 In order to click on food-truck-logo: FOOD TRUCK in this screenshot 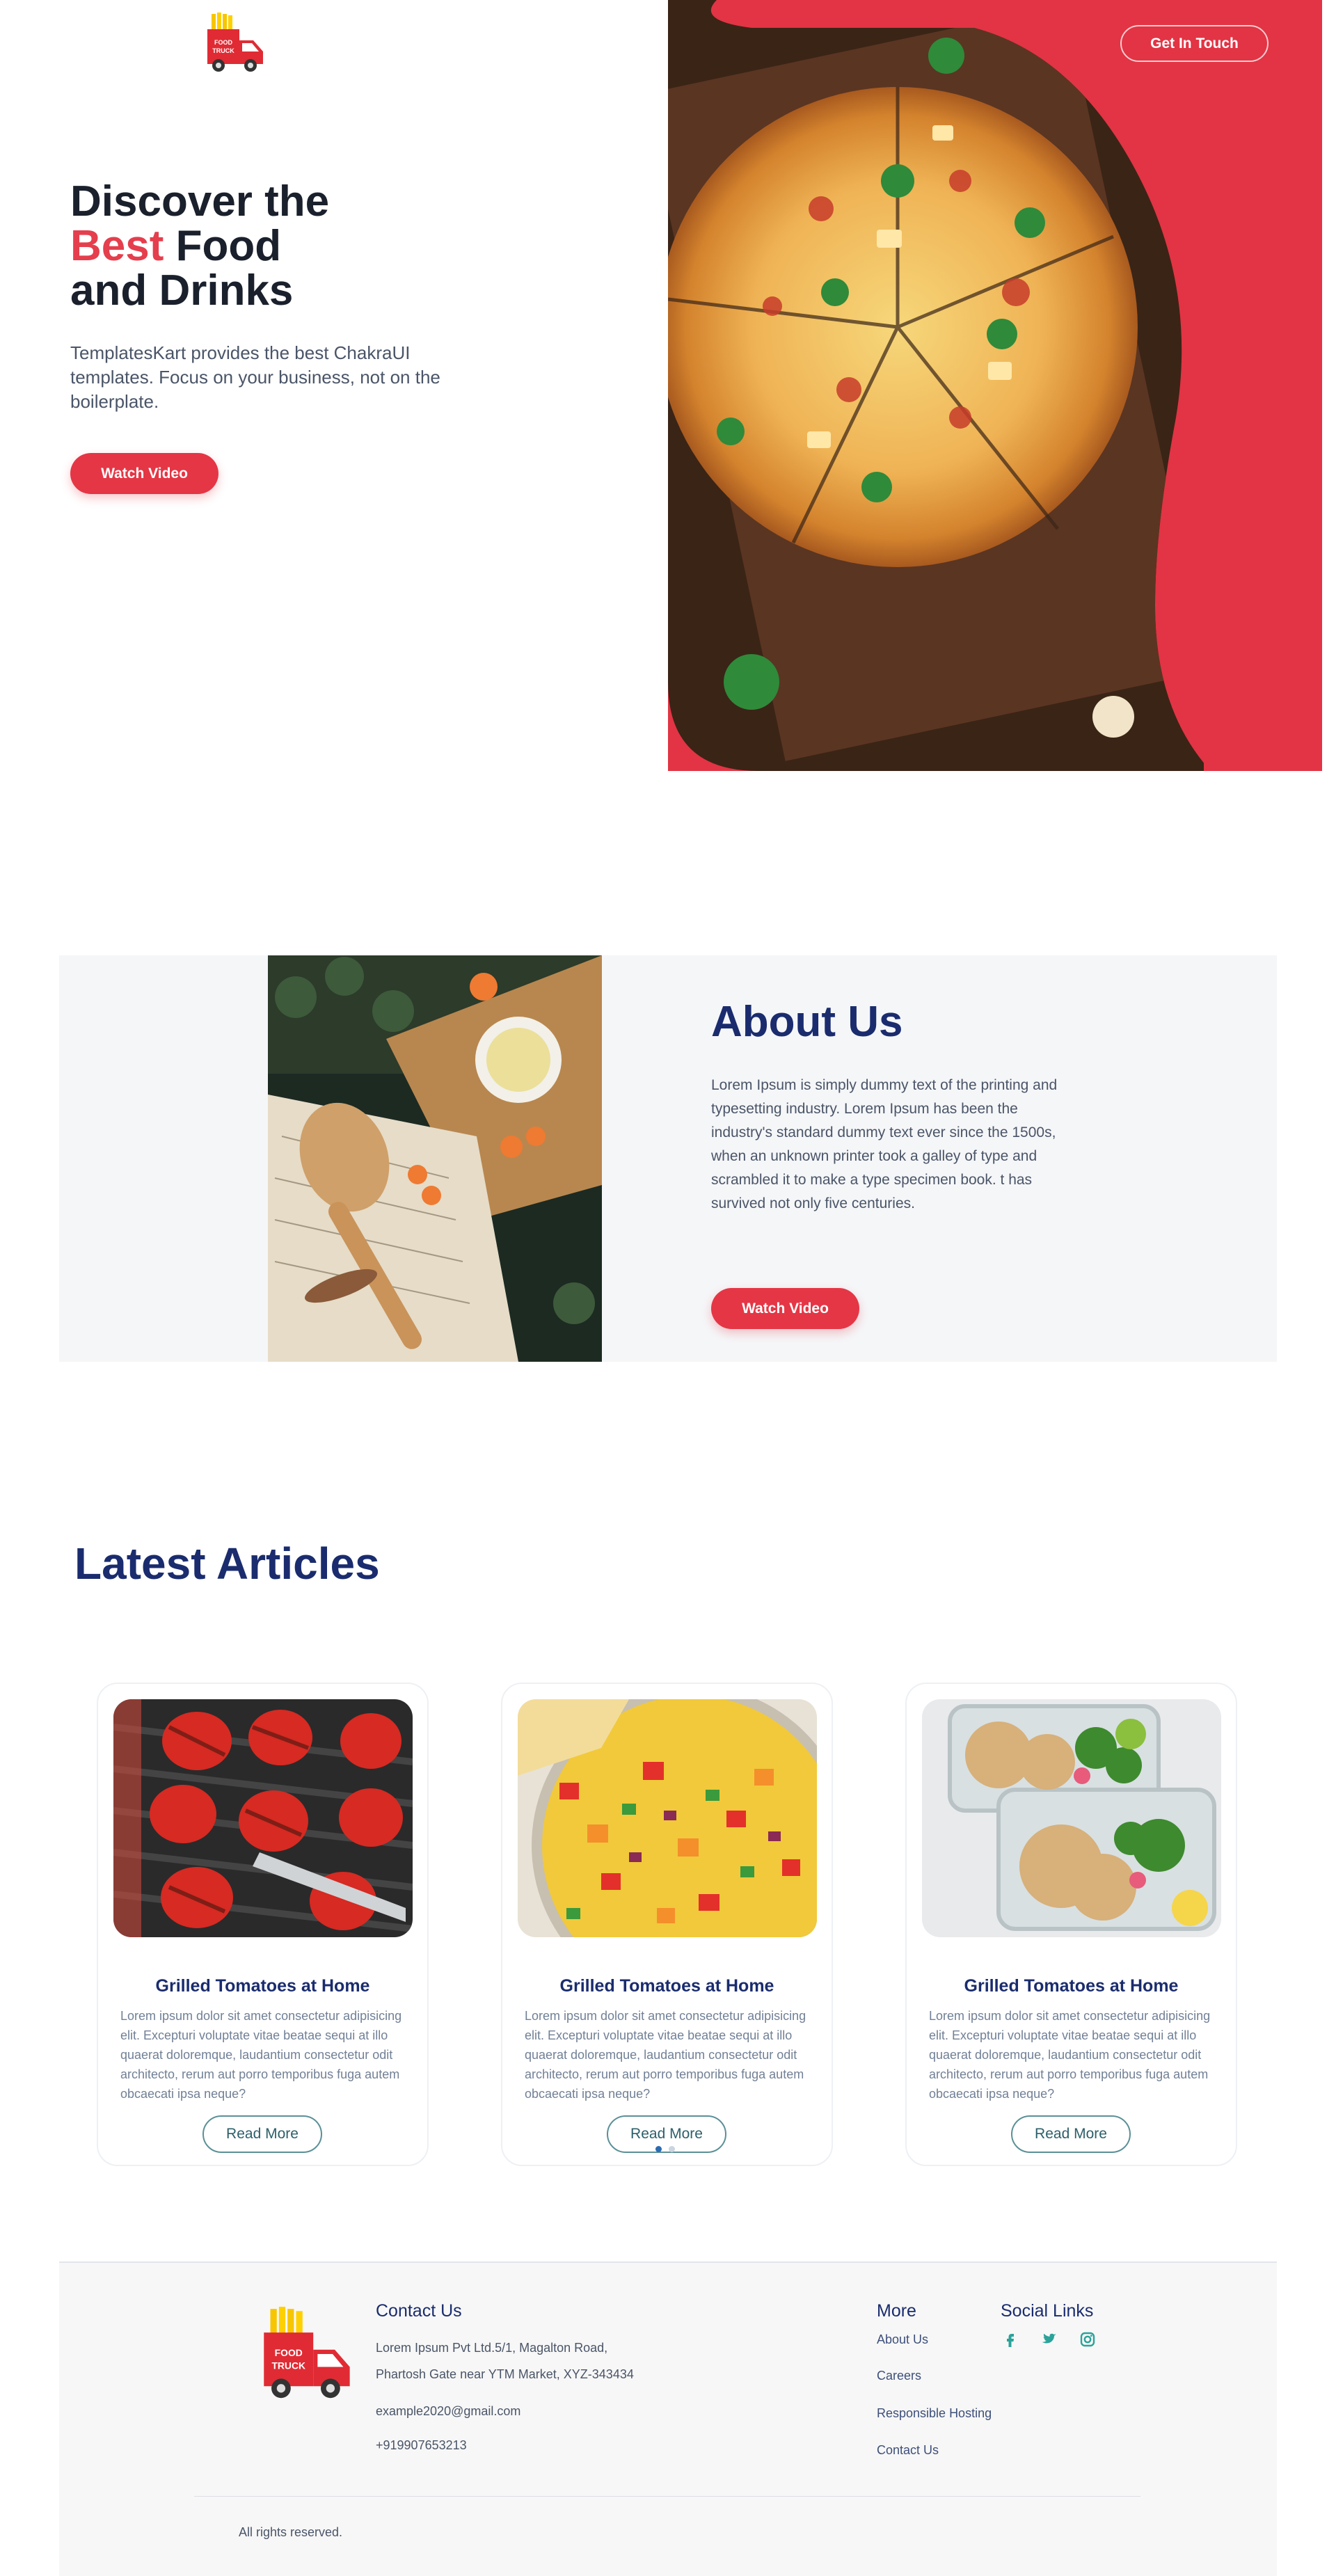, I will do `click(236, 44)`.